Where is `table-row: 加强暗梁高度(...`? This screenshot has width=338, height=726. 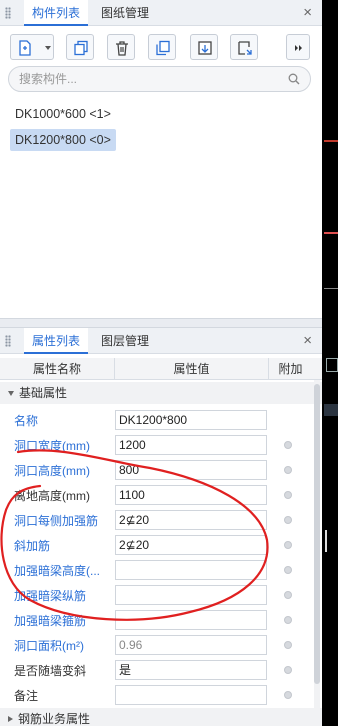 table-row: 加强暗梁高度(... is located at coordinates (156, 570).